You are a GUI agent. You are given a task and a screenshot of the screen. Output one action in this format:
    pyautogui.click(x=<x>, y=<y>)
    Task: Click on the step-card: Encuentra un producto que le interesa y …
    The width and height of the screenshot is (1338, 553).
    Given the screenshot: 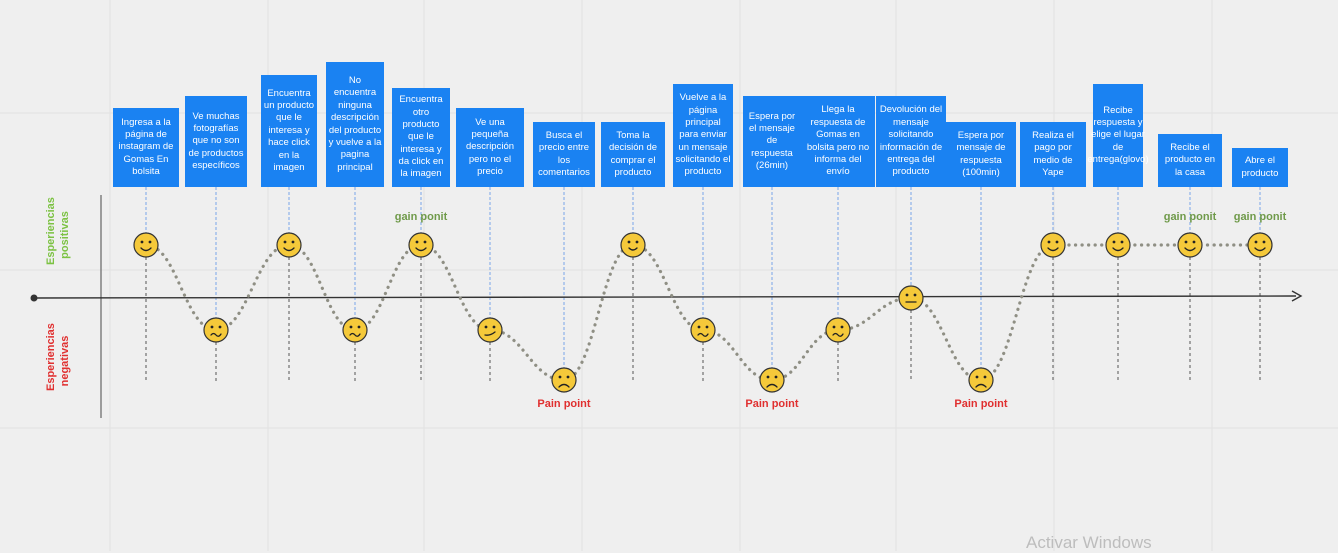 What is the action you would take?
    pyautogui.click(x=289, y=131)
    